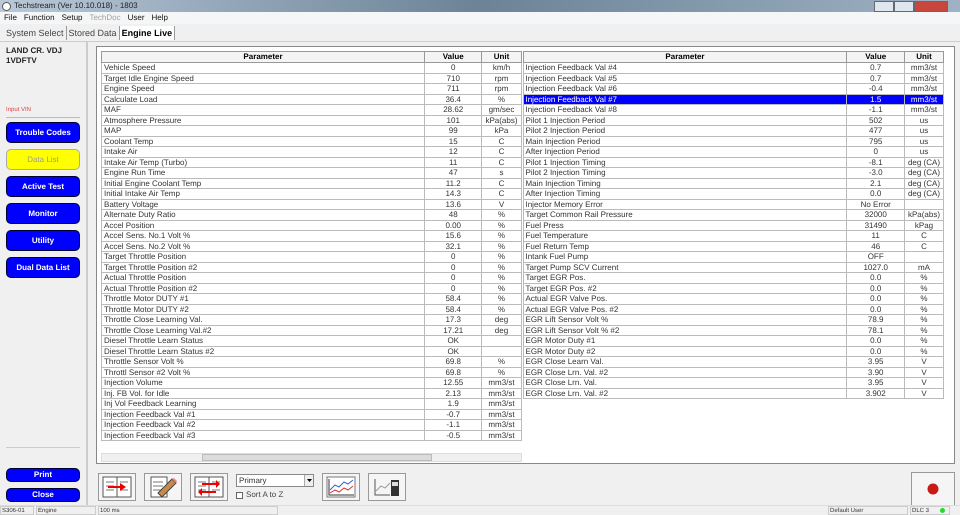 The image size is (960, 515). What do you see at coordinates (43, 475) in the screenshot?
I see `sidebar-button: Print` at bounding box center [43, 475].